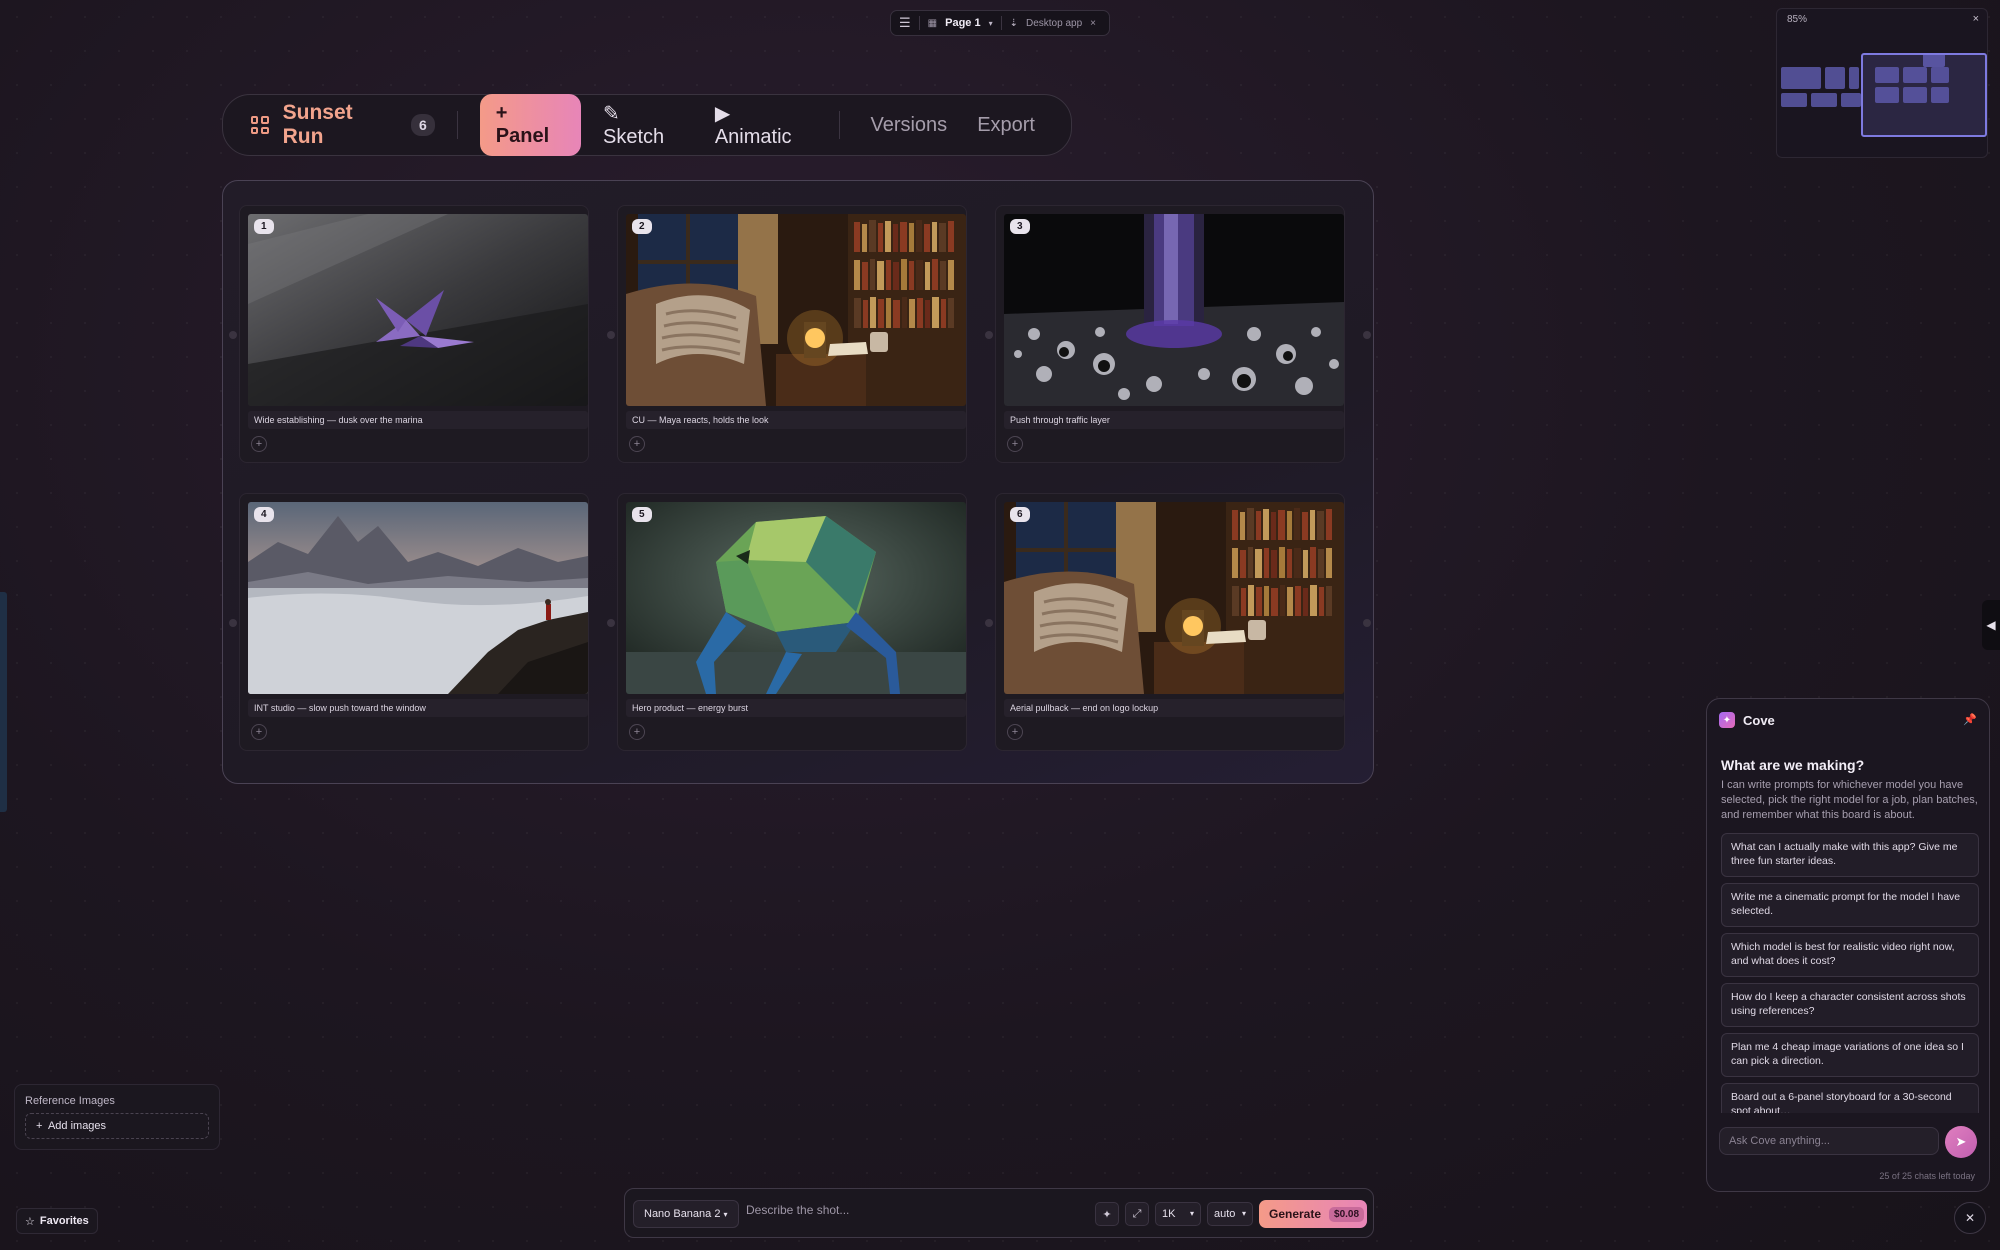 This screenshot has height=1250, width=2000. What do you see at coordinates (1797, 19) in the screenshot?
I see `minimap-zoom: 85%` at bounding box center [1797, 19].